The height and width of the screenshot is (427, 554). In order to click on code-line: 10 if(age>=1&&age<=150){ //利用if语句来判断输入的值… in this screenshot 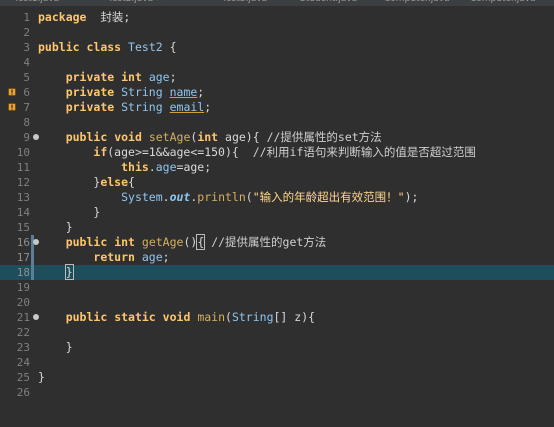, I will do `click(277, 152)`.